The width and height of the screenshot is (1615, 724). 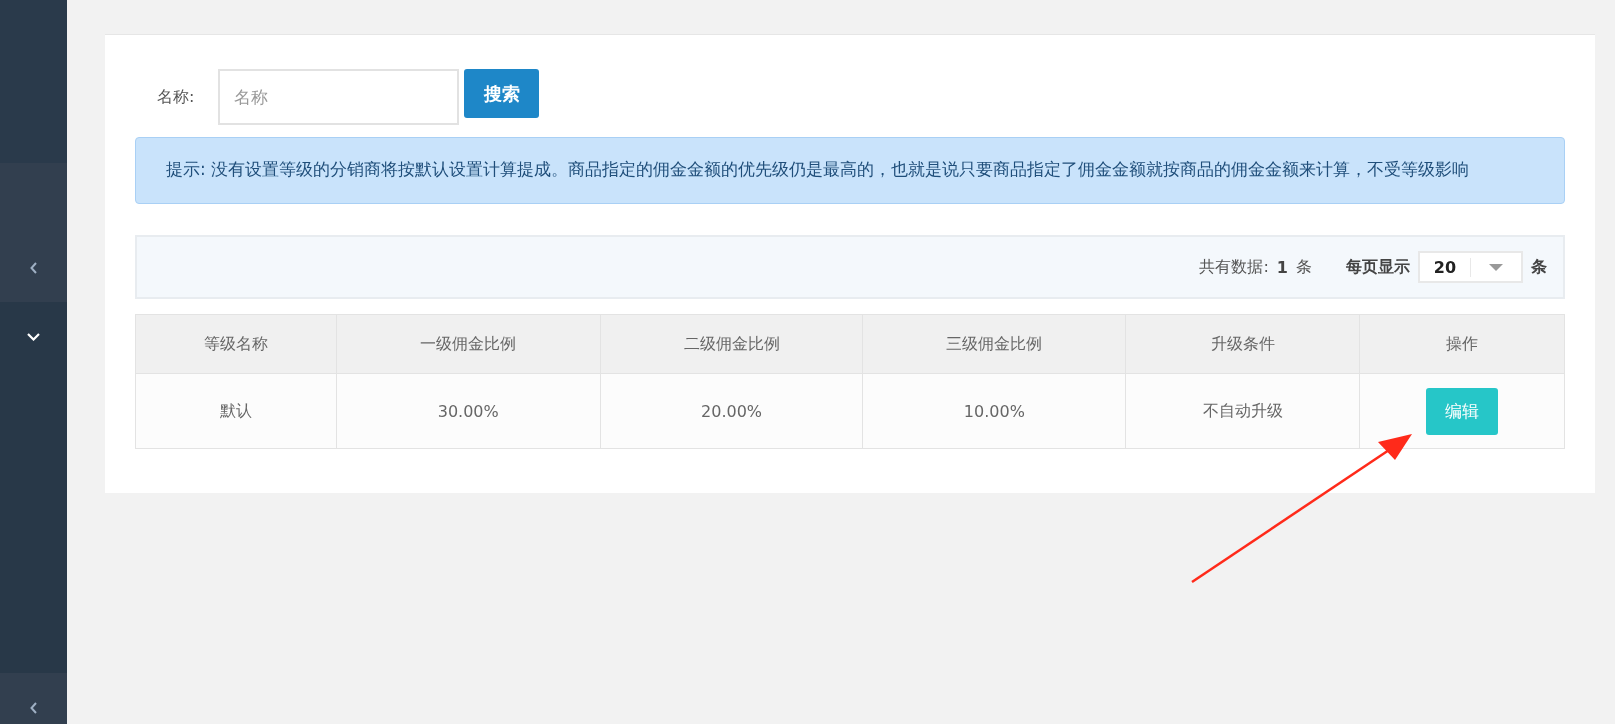 I want to click on total-count: 1, so click(x=1282, y=267).